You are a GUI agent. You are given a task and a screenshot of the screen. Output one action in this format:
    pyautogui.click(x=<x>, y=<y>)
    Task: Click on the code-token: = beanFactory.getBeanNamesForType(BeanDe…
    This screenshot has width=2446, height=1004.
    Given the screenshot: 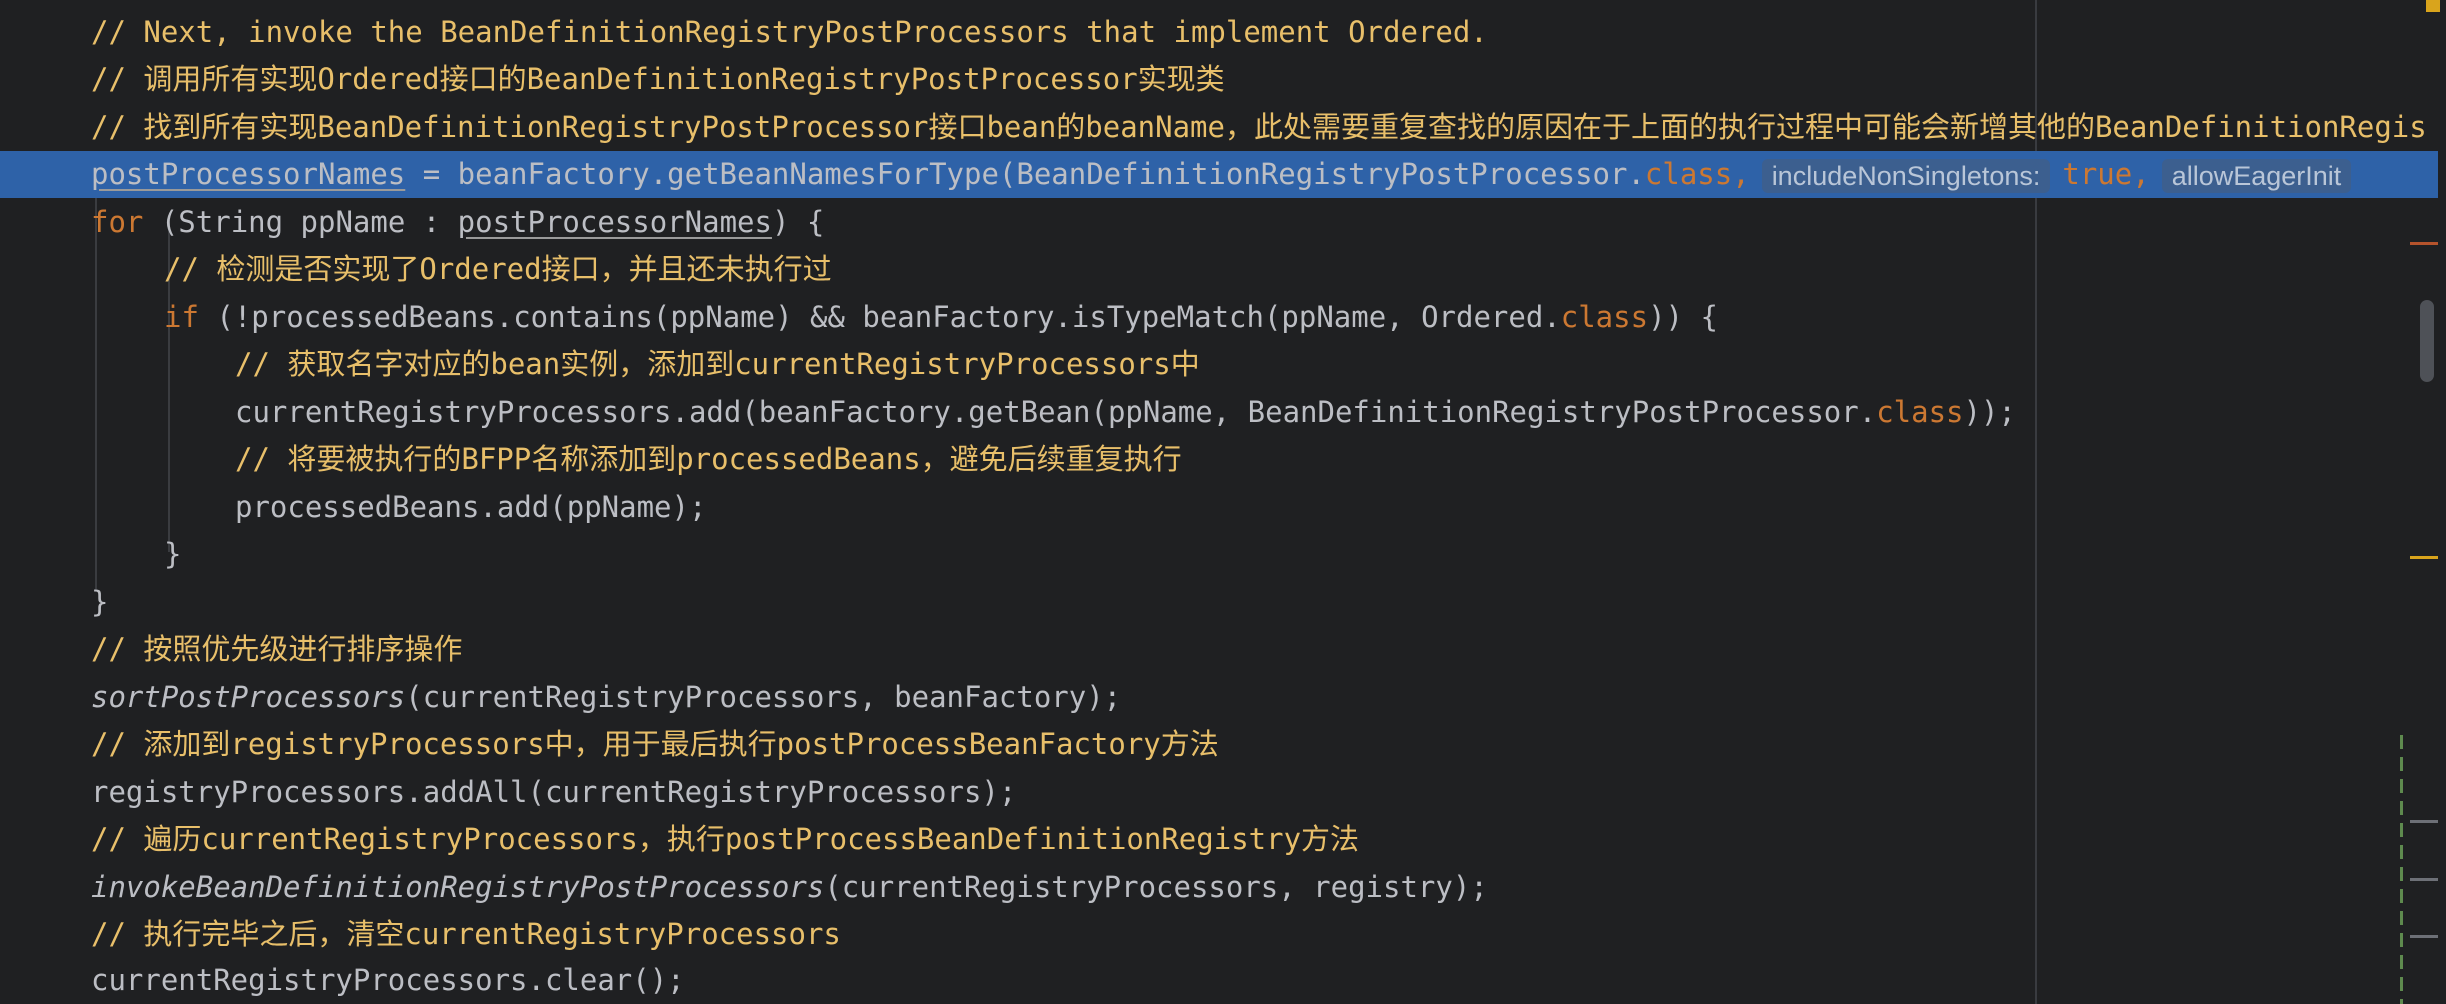 What is the action you would take?
    pyautogui.click(x=1025, y=174)
    